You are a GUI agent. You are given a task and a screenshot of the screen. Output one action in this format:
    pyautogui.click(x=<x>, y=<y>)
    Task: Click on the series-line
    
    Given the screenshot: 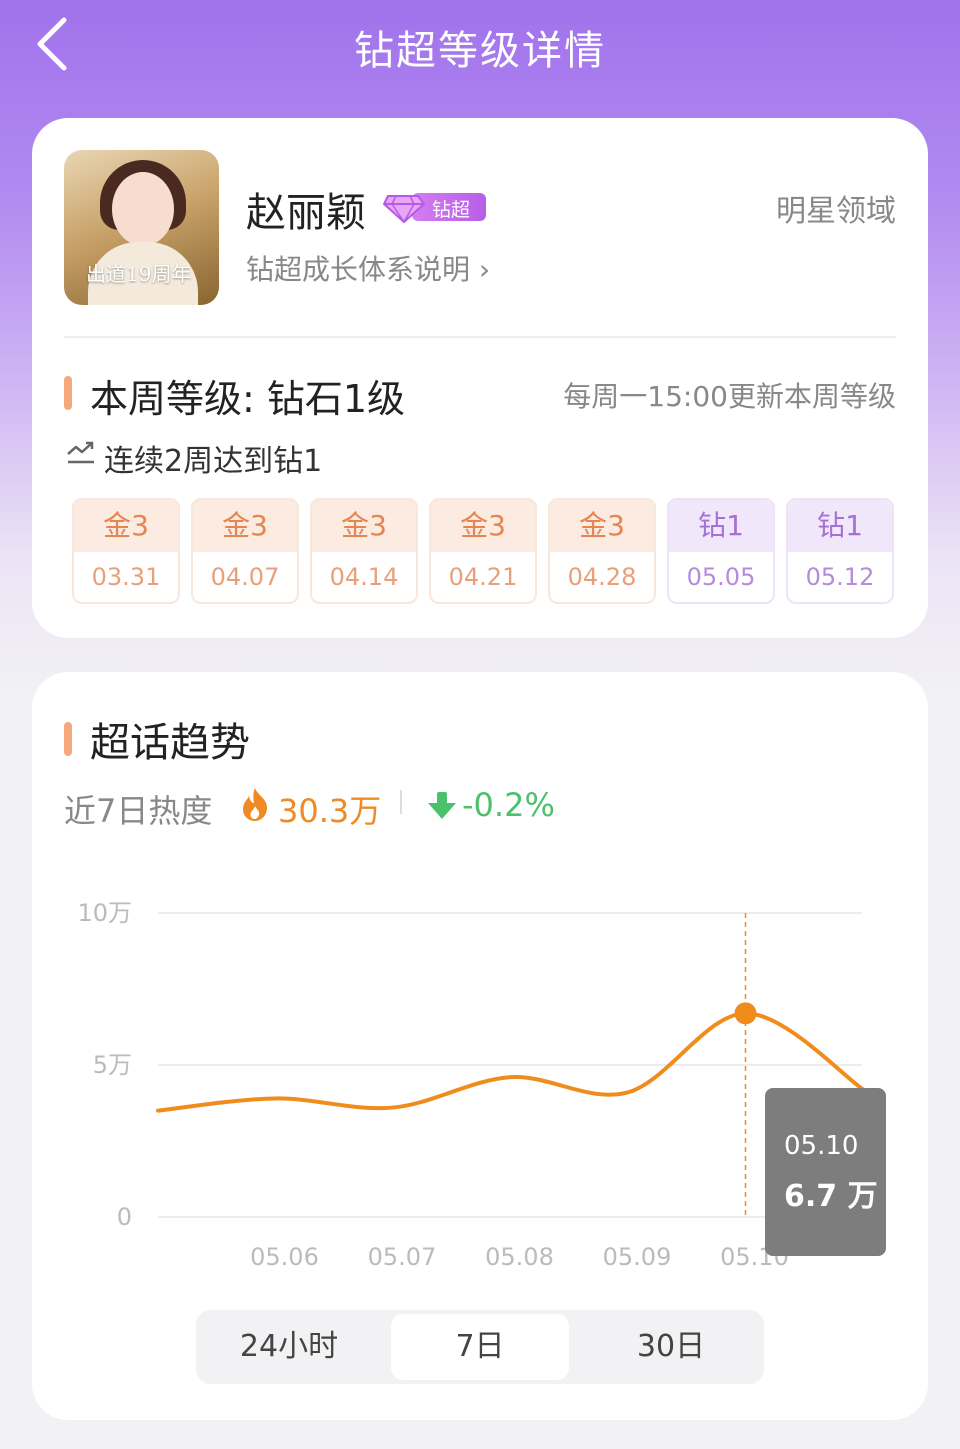 What is the action you would take?
    pyautogui.click(x=510, y=1062)
    